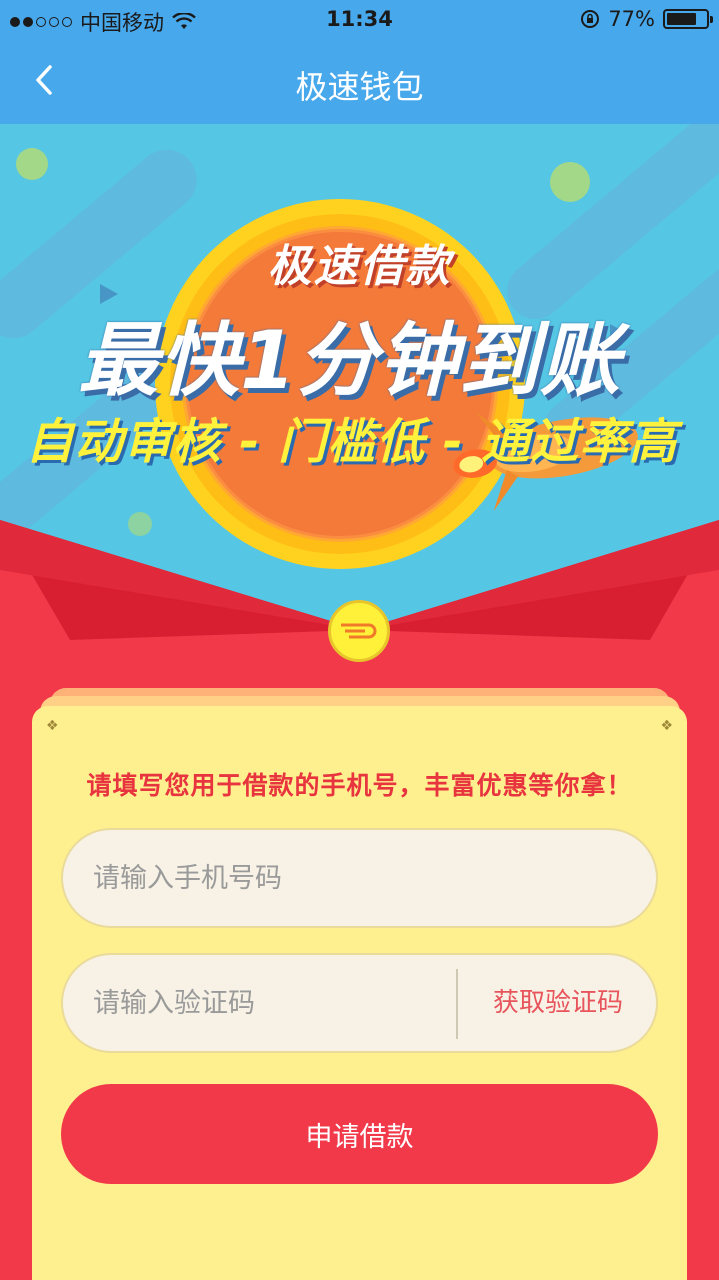 The width and height of the screenshot is (719, 1280). I want to click on wallet-logo-icon, so click(359, 631).